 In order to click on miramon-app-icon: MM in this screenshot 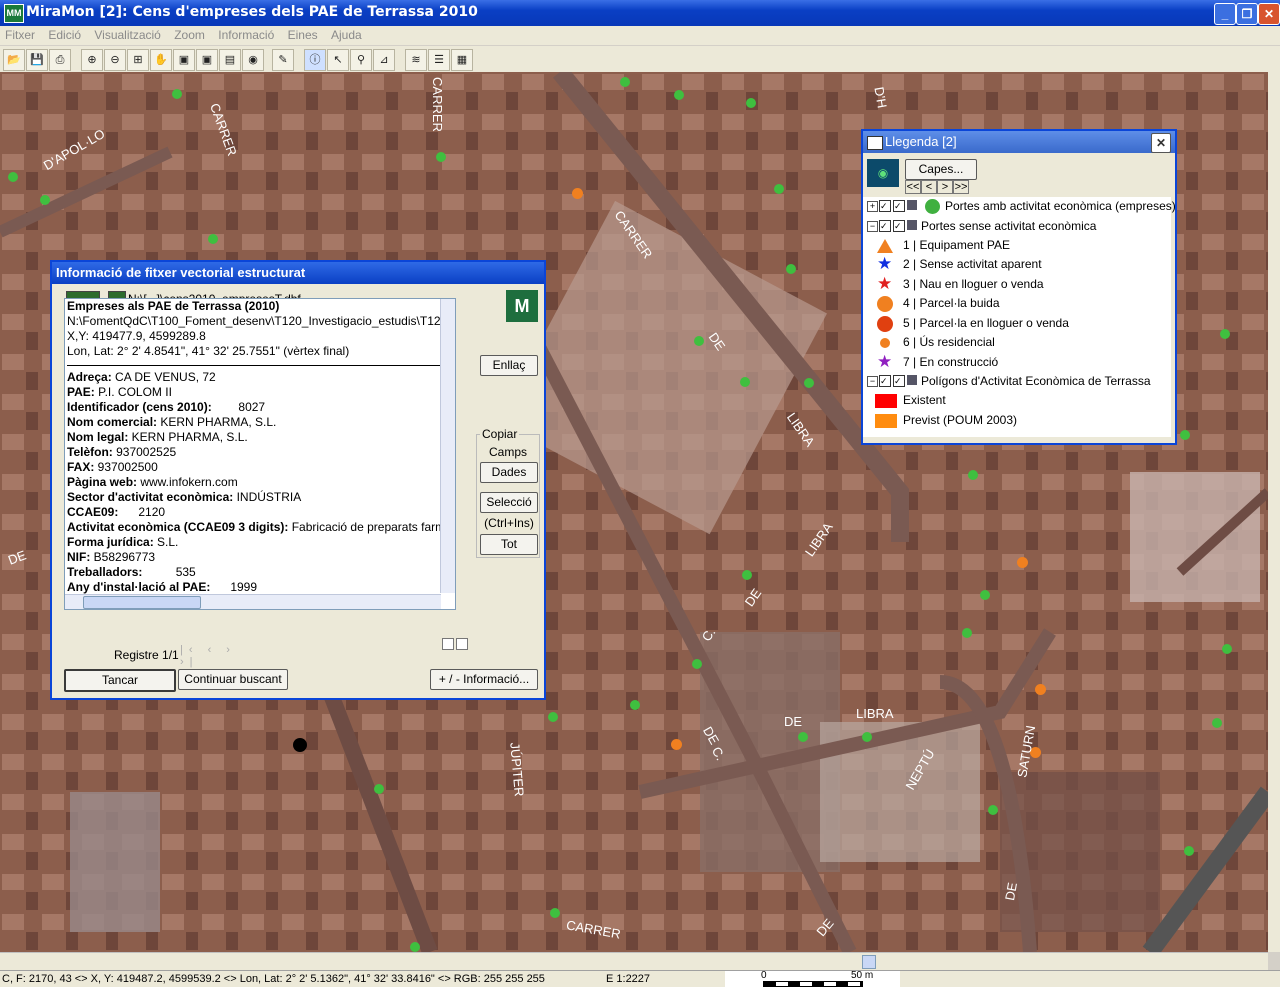, I will do `click(14, 13)`.